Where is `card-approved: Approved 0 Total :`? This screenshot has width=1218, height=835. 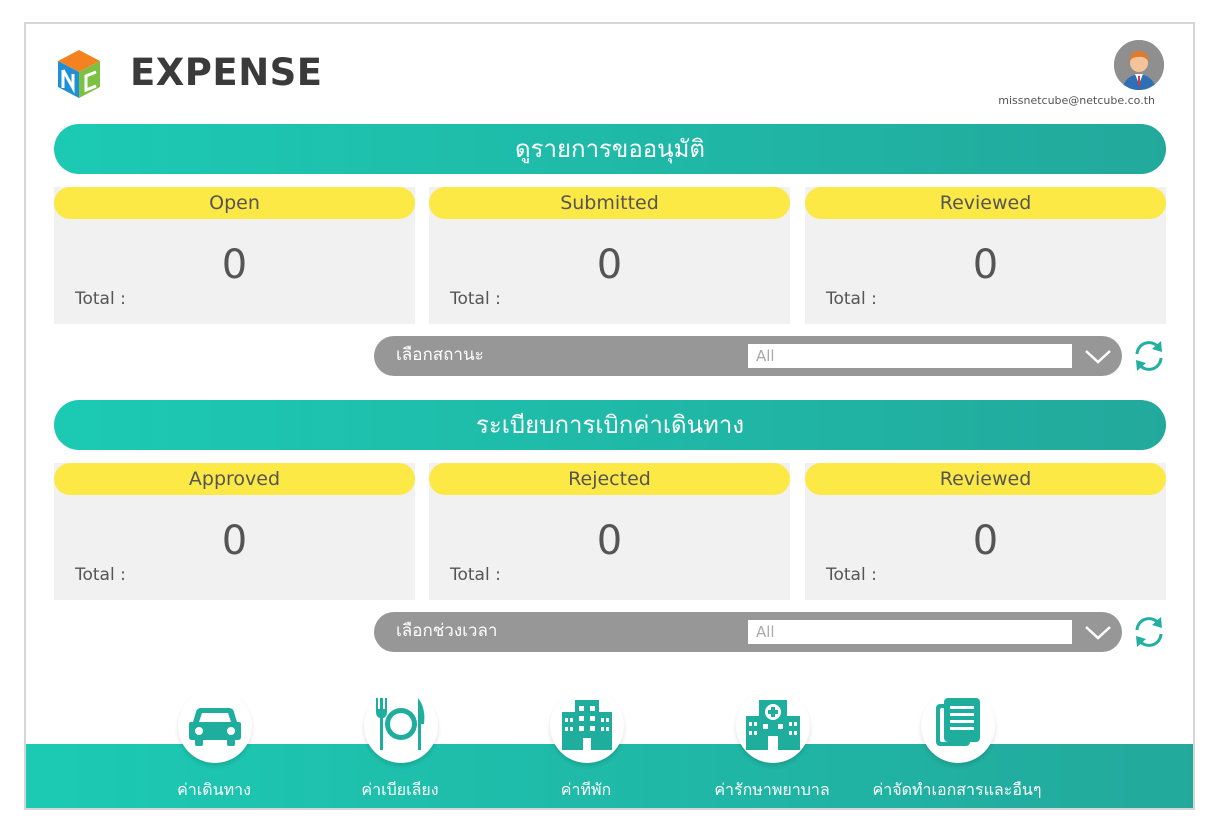
card-approved: Approved 0 Total : is located at coordinates (234, 531).